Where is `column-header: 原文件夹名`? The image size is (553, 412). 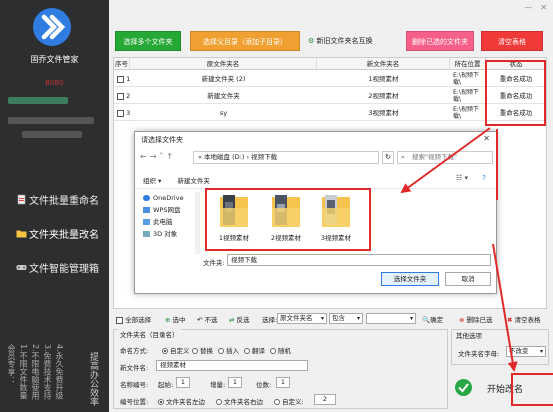 column-header: 原文件夹名 is located at coordinates (223, 64).